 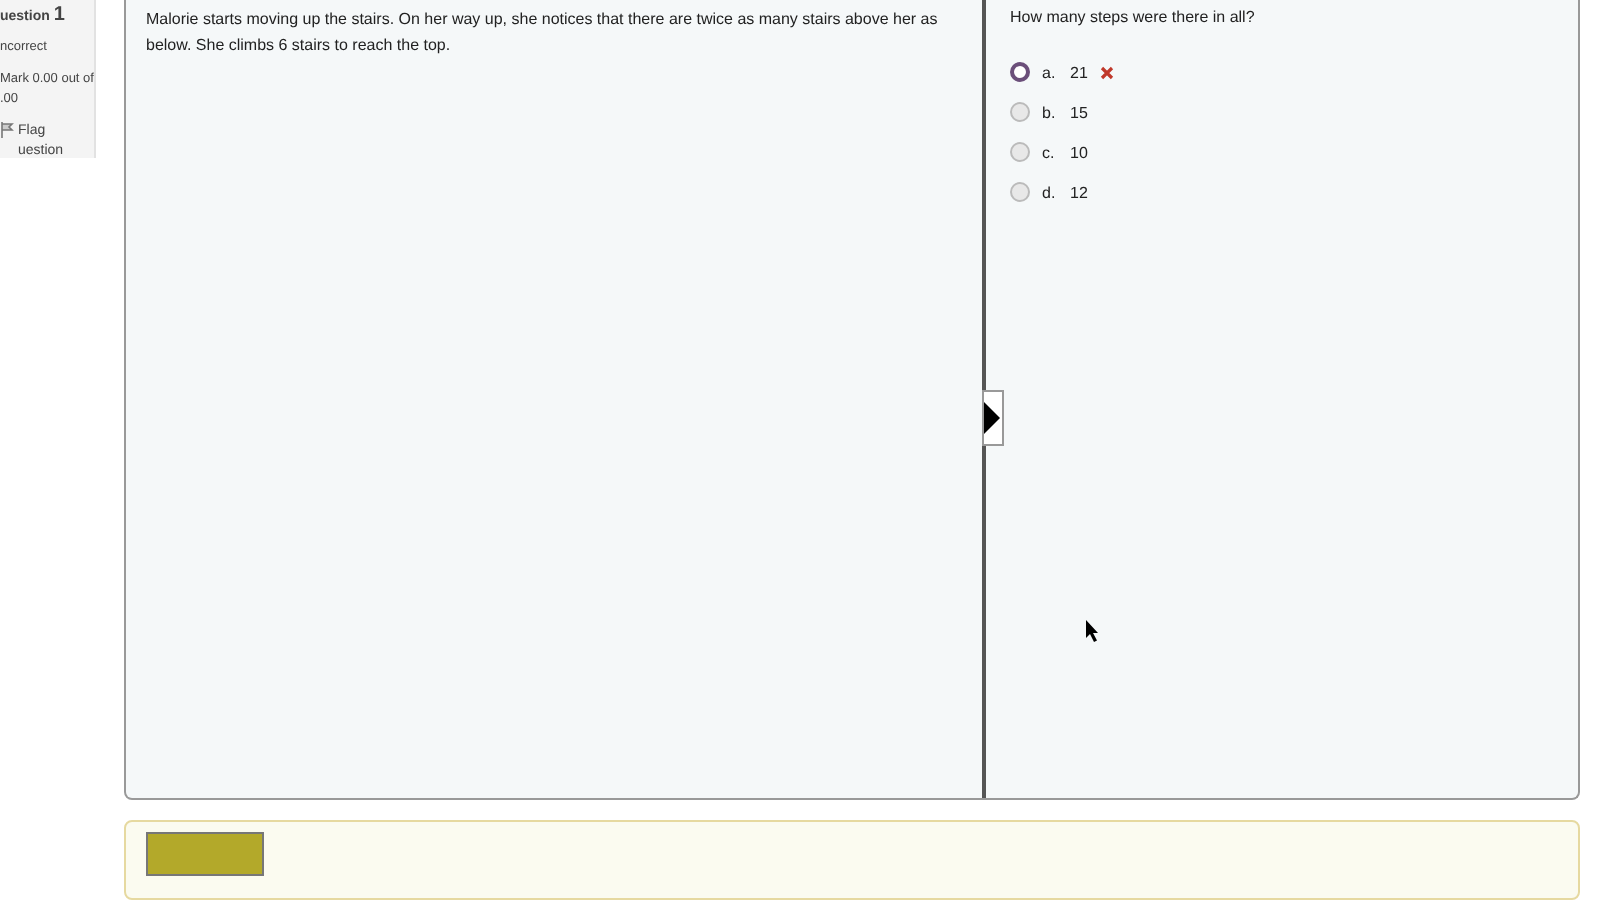 I want to click on collapse-toggle-icon, so click(x=993, y=418).